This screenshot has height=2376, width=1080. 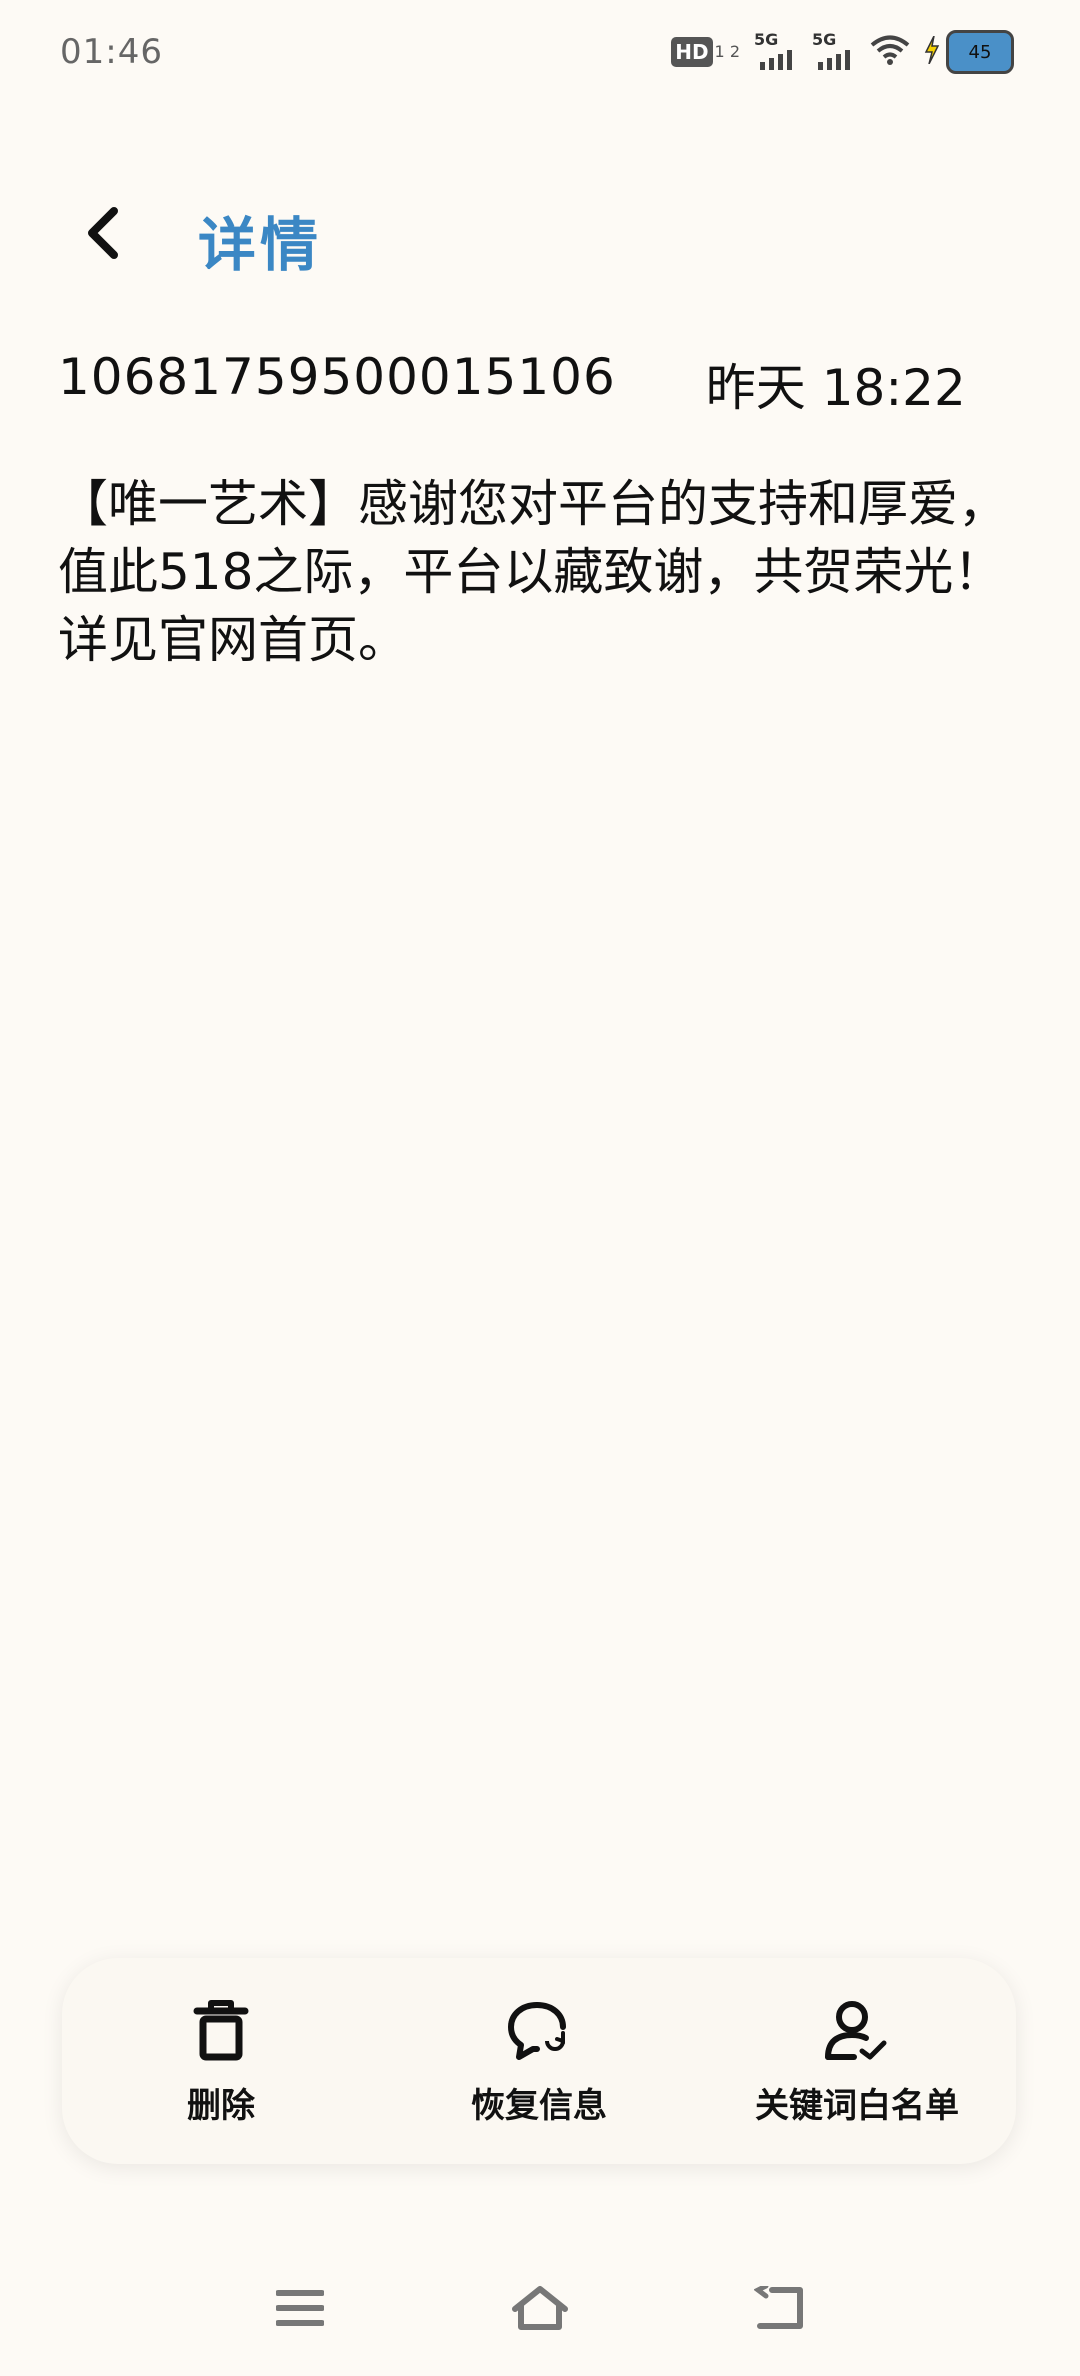 I want to click on menu-icon, so click(x=300, y=2310).